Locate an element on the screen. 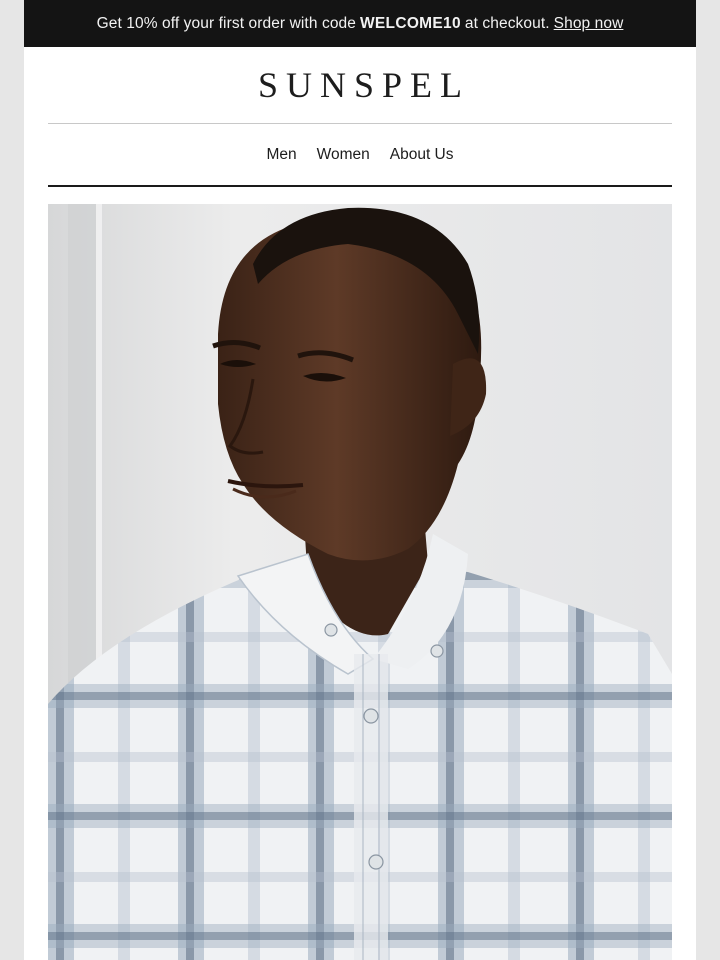  header-logo-area: SUNSPEL is located at coordinates (360, 85).